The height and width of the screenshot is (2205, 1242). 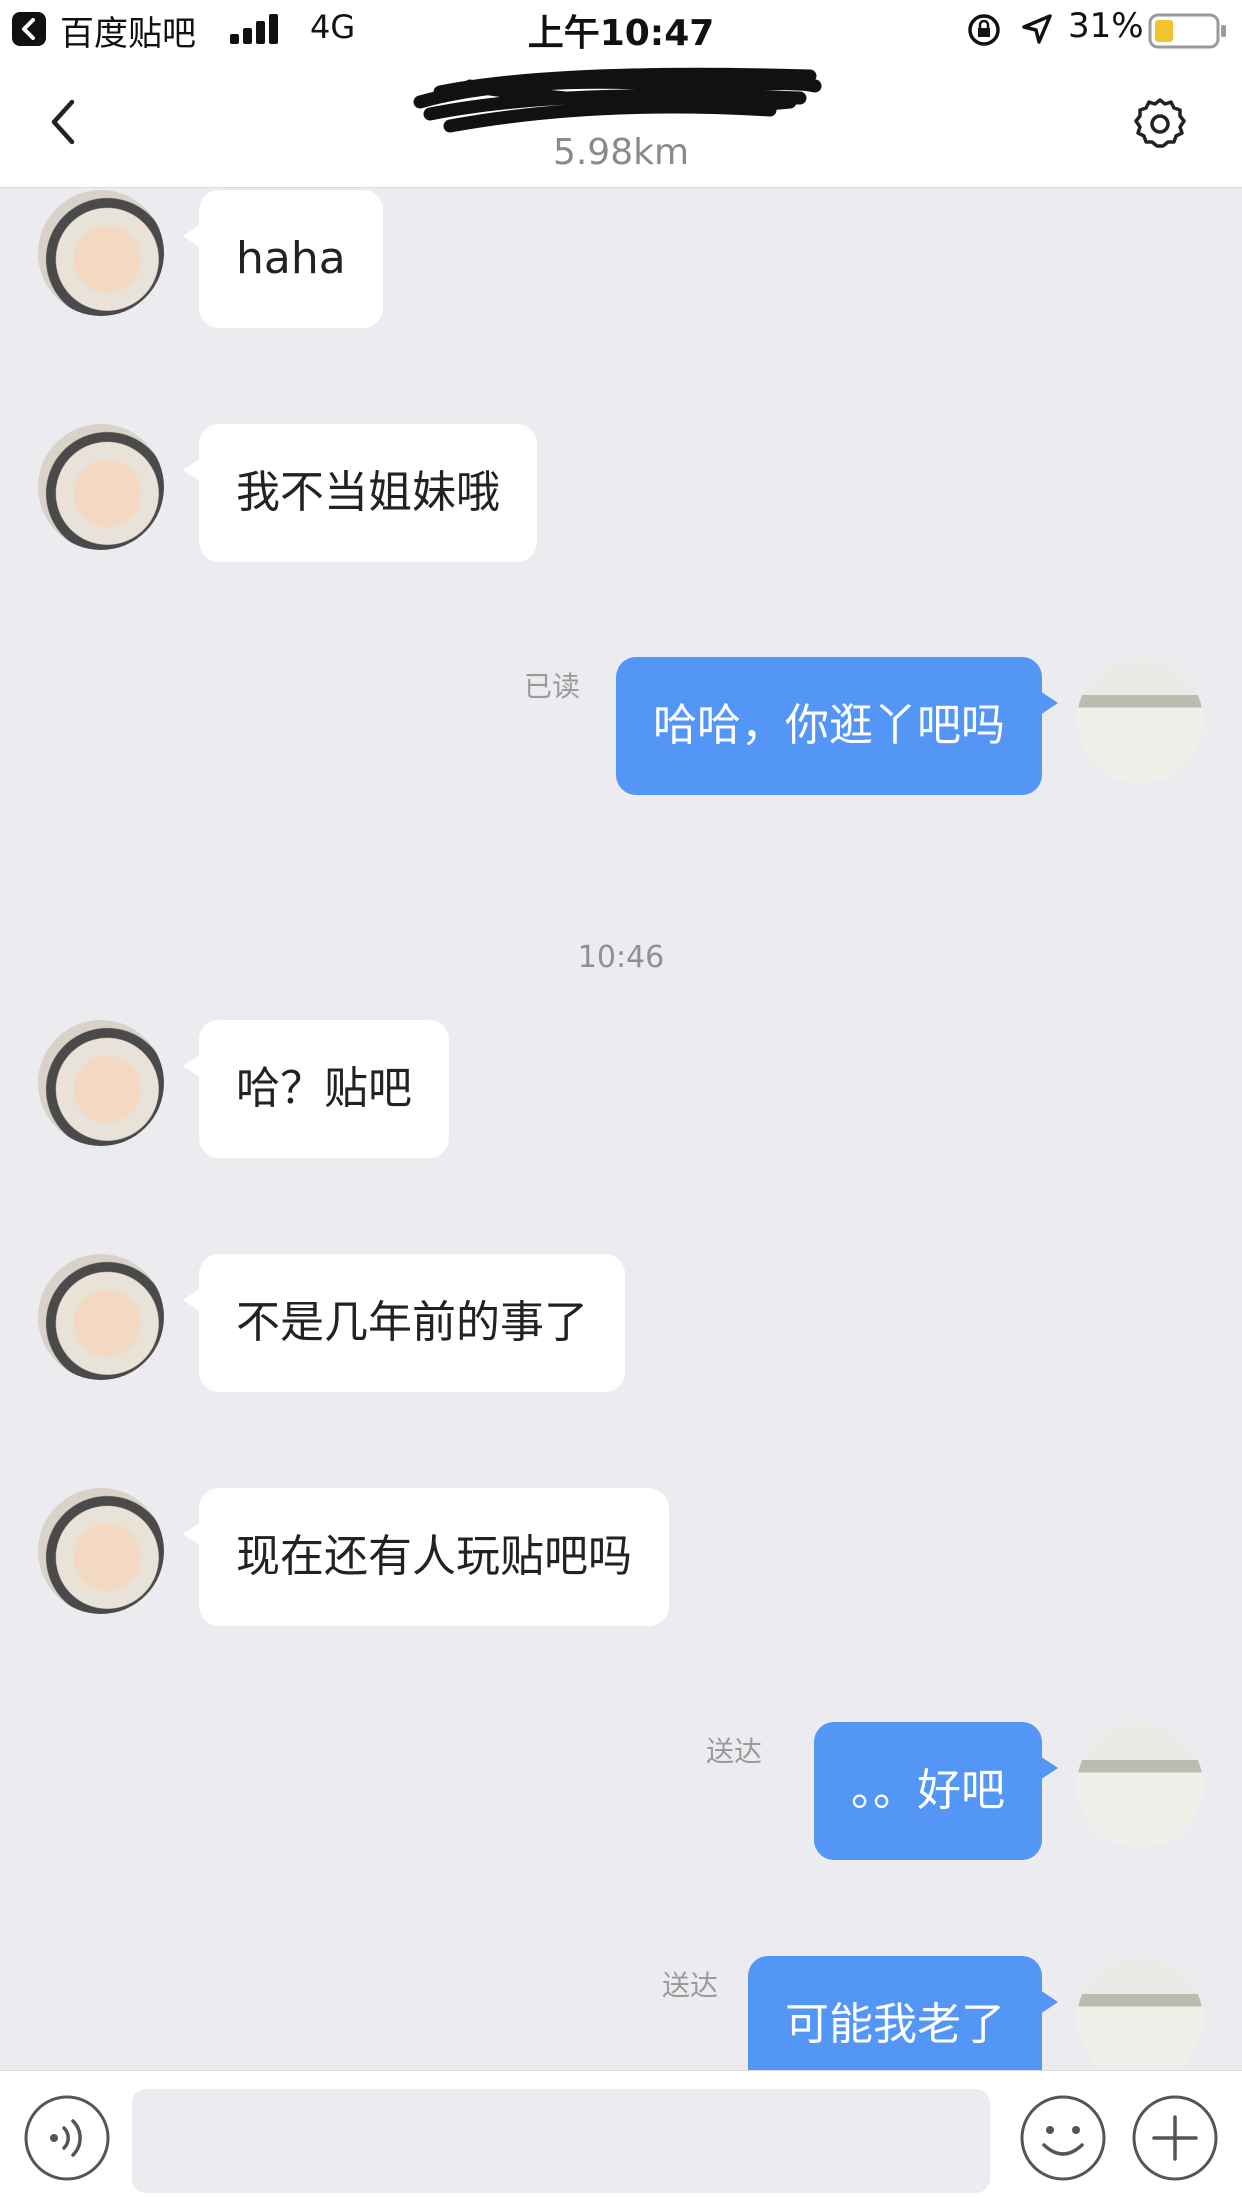 What do you see at coordinates (360, 493) in the screenshot?
I see `incoming-message-bubble: 我不当姐妹哦` at bounding box center [360, 493].